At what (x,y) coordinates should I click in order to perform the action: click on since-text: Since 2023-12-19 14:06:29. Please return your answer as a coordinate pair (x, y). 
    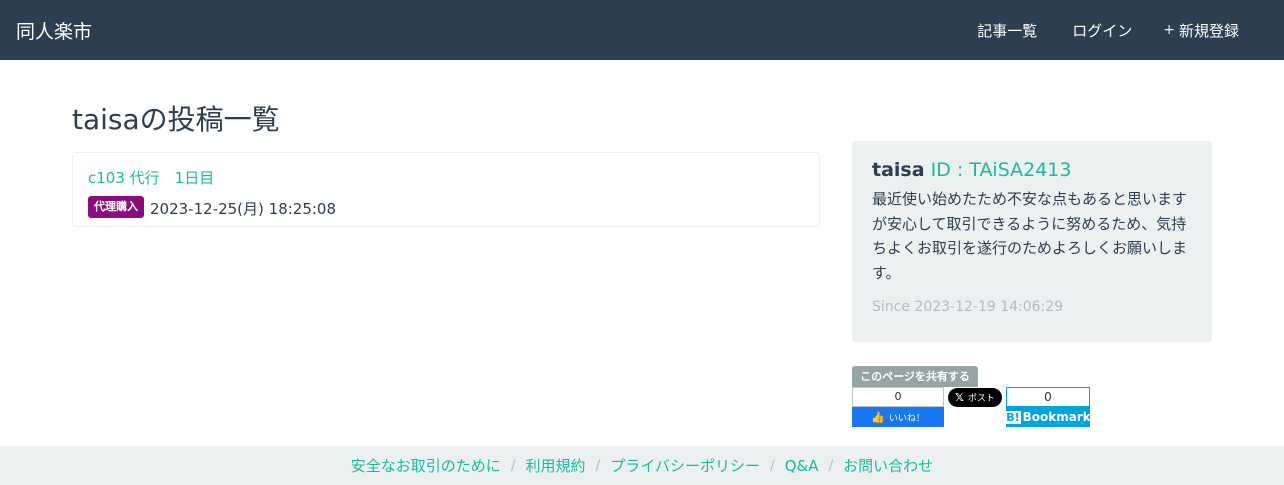
    Looking at the image, I should click on (968, 307).